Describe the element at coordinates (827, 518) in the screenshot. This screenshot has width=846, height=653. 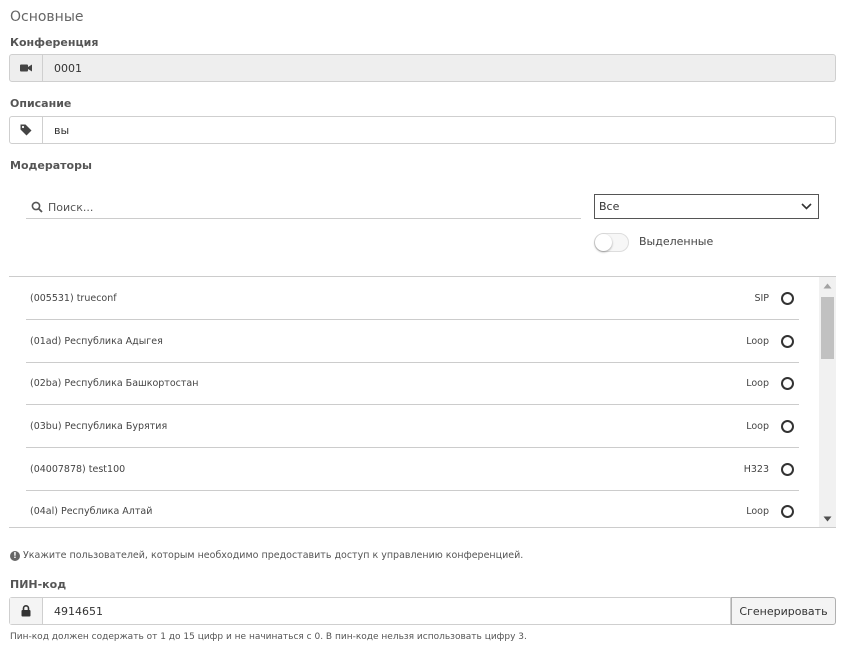
I see `scroll-down-icon` at that location.